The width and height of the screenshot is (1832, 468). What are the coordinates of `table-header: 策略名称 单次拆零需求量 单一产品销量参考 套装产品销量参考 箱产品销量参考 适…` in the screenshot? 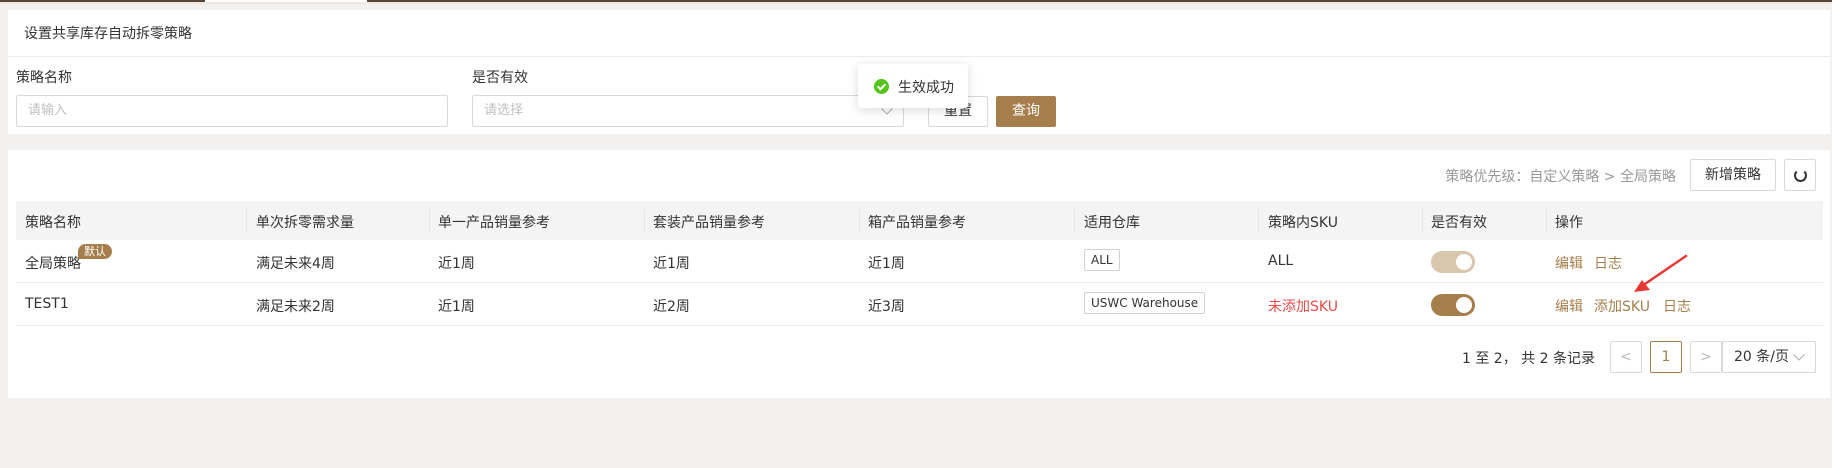 It's located at (919, 220).